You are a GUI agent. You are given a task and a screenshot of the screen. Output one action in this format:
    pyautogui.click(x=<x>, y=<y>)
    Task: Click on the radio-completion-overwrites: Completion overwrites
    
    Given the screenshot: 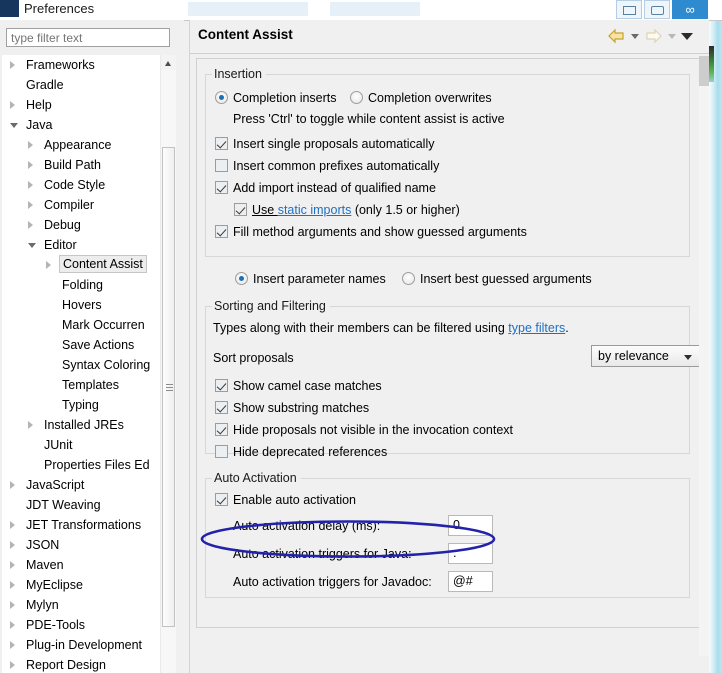 What is the action you would take?
    pyautogui.click(x=421, y=98)
    